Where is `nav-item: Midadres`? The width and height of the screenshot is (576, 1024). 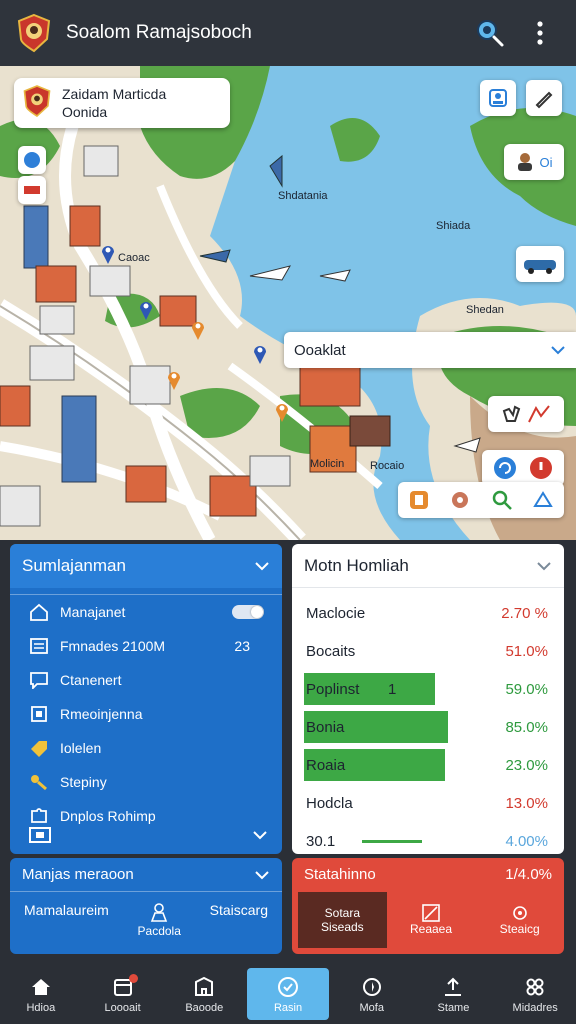 nav-item: Midadres is located at coordinates (535, 994).